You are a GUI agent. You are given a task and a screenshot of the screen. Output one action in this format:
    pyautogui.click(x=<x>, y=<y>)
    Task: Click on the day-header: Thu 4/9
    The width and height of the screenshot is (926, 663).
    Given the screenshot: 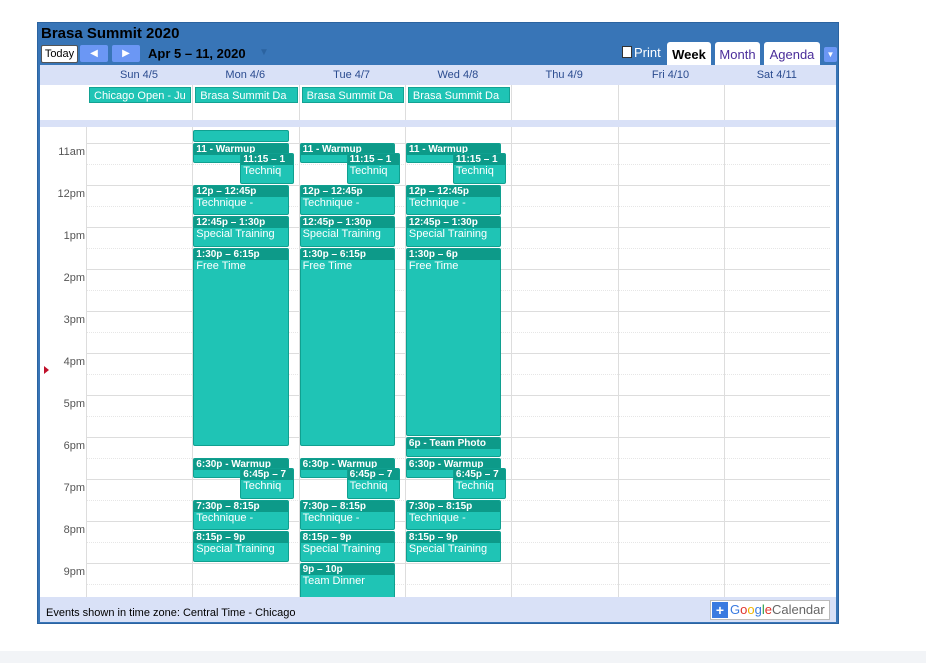 What is the action you would take?
    pyautogui.click(x=564, y=75)
    